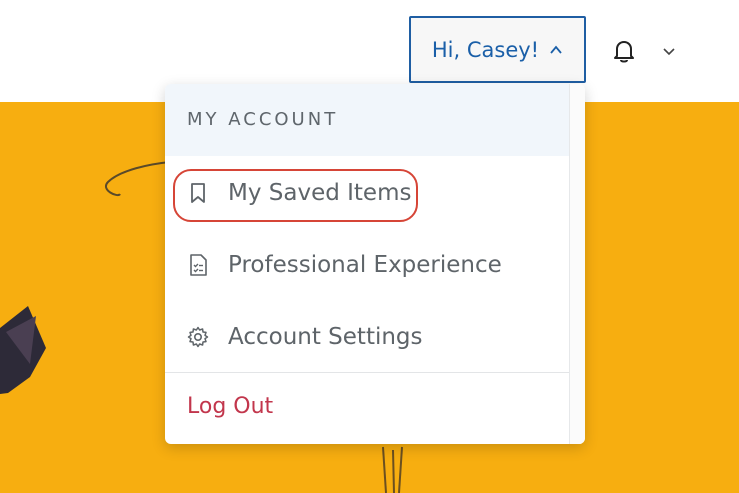 The height and width of the screenshot is (493, 739). I want to click on menu-item-label: Account Settings, so click(325, 337).